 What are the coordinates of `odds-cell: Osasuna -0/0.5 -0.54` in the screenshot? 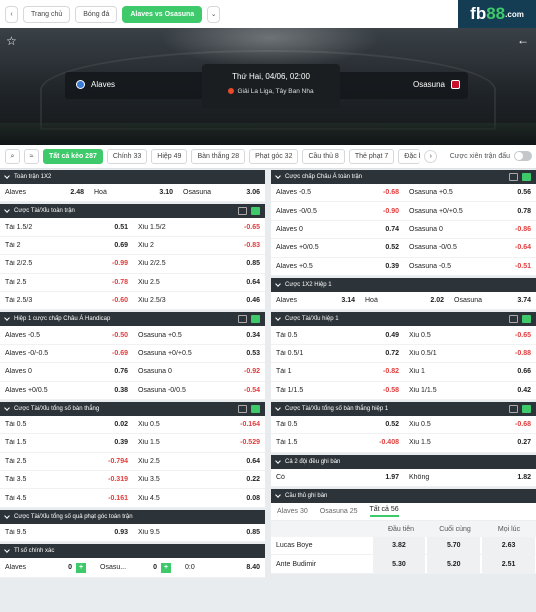 It's located at (199, 390).